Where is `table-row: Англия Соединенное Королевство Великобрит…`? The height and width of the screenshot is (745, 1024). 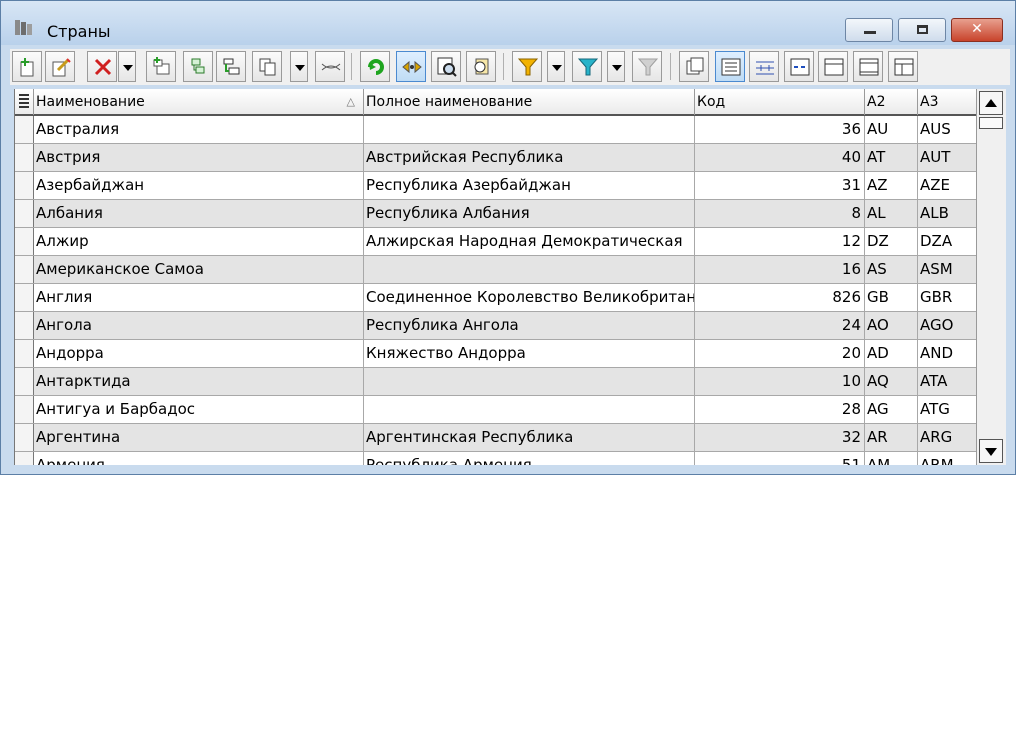
table-row: Англия Соединенное Королевство Великобрит… is located at coordinates (496, 298).